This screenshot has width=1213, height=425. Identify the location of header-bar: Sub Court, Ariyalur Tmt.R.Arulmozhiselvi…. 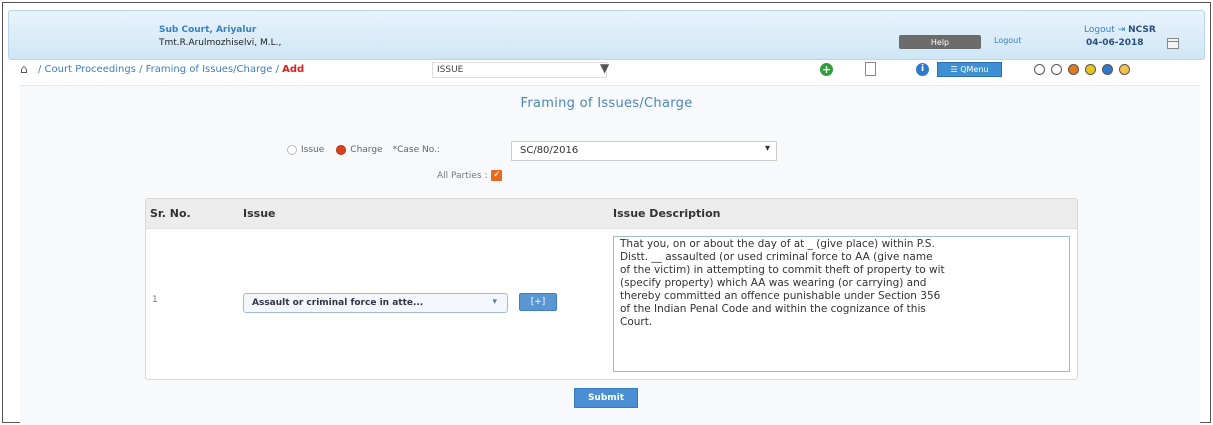
(606, 35).